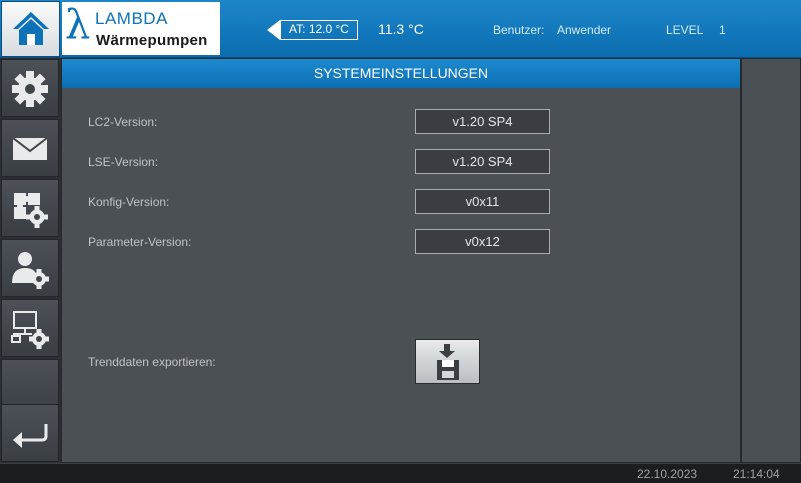  What do you see at coordinates (140, 242) in the screenshot?
I see `parameter-version-label: Parameter-Version:` at bounding box center [140, 242].